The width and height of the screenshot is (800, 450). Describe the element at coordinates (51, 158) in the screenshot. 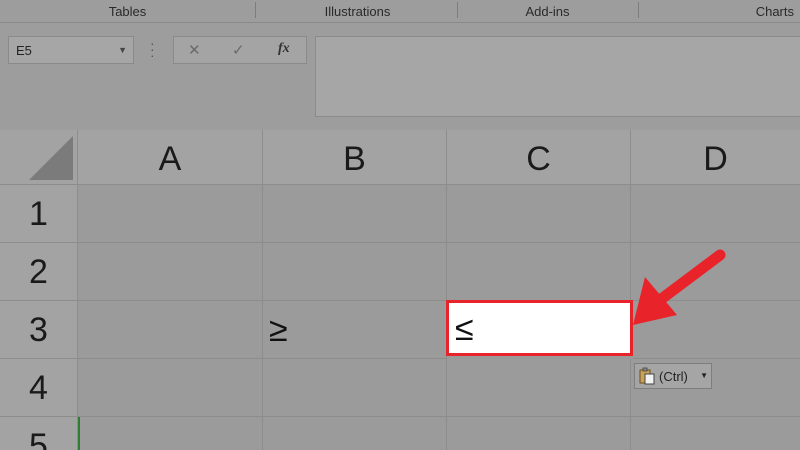

I see `select-all-triangle-icon` at that location.